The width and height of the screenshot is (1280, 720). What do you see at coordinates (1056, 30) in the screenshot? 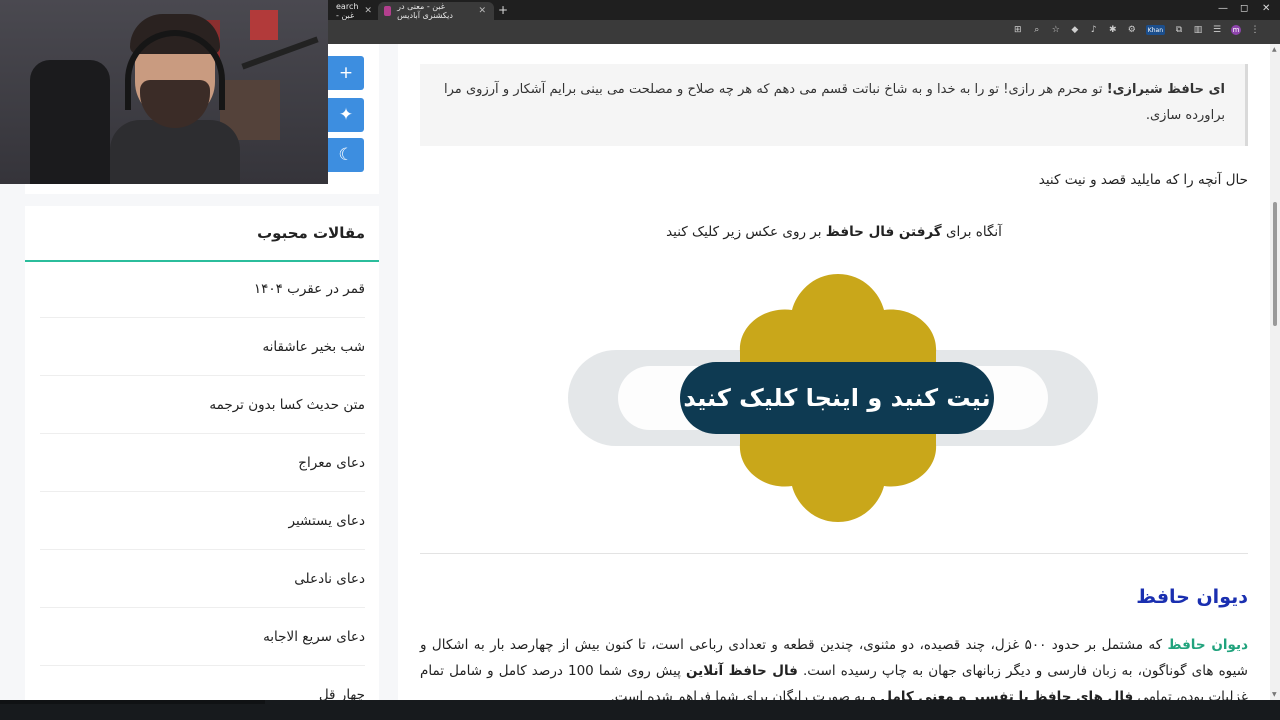
I see `bookmark-star-icon: ☆` at bounding box center [1056, 30].